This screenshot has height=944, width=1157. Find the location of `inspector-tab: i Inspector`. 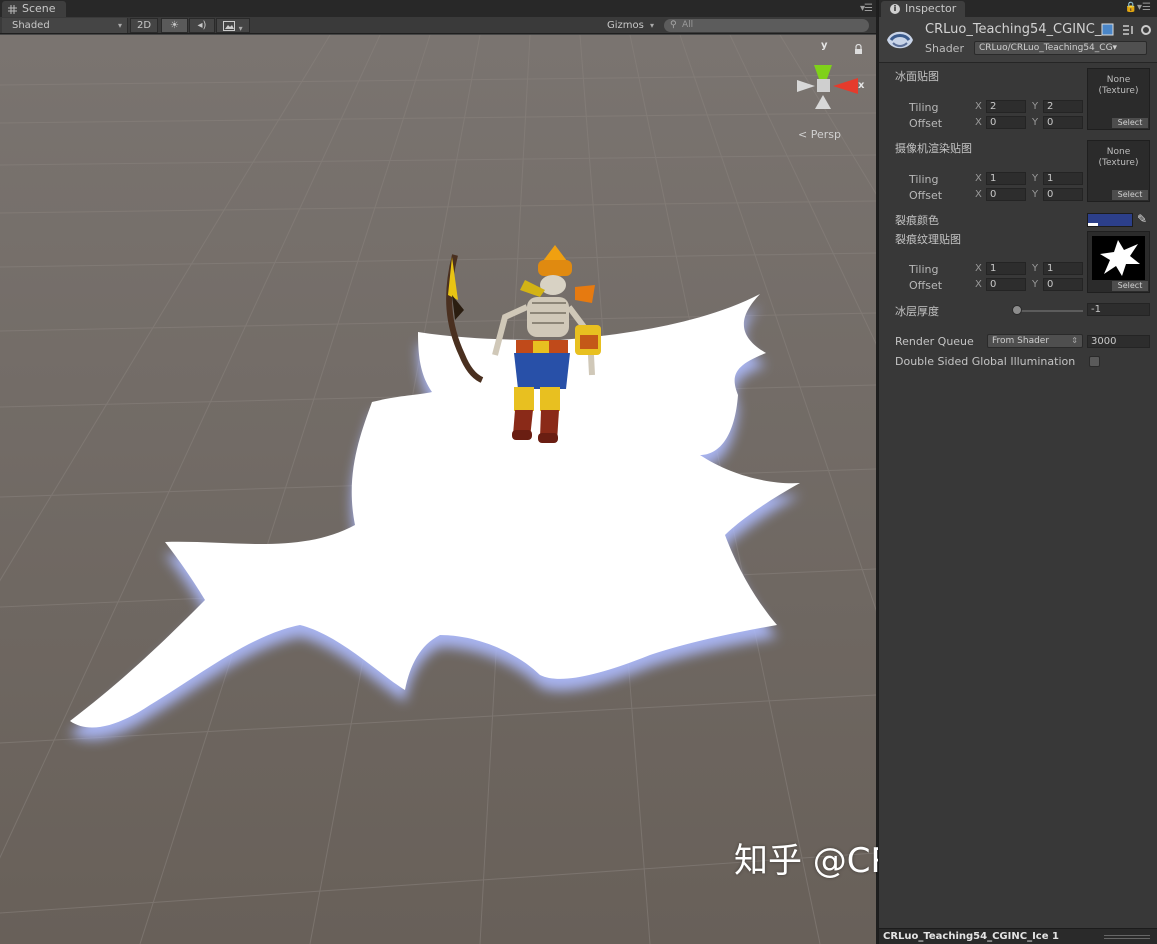

inspector-tab: i Inspector is located at coordinates (923, 9).